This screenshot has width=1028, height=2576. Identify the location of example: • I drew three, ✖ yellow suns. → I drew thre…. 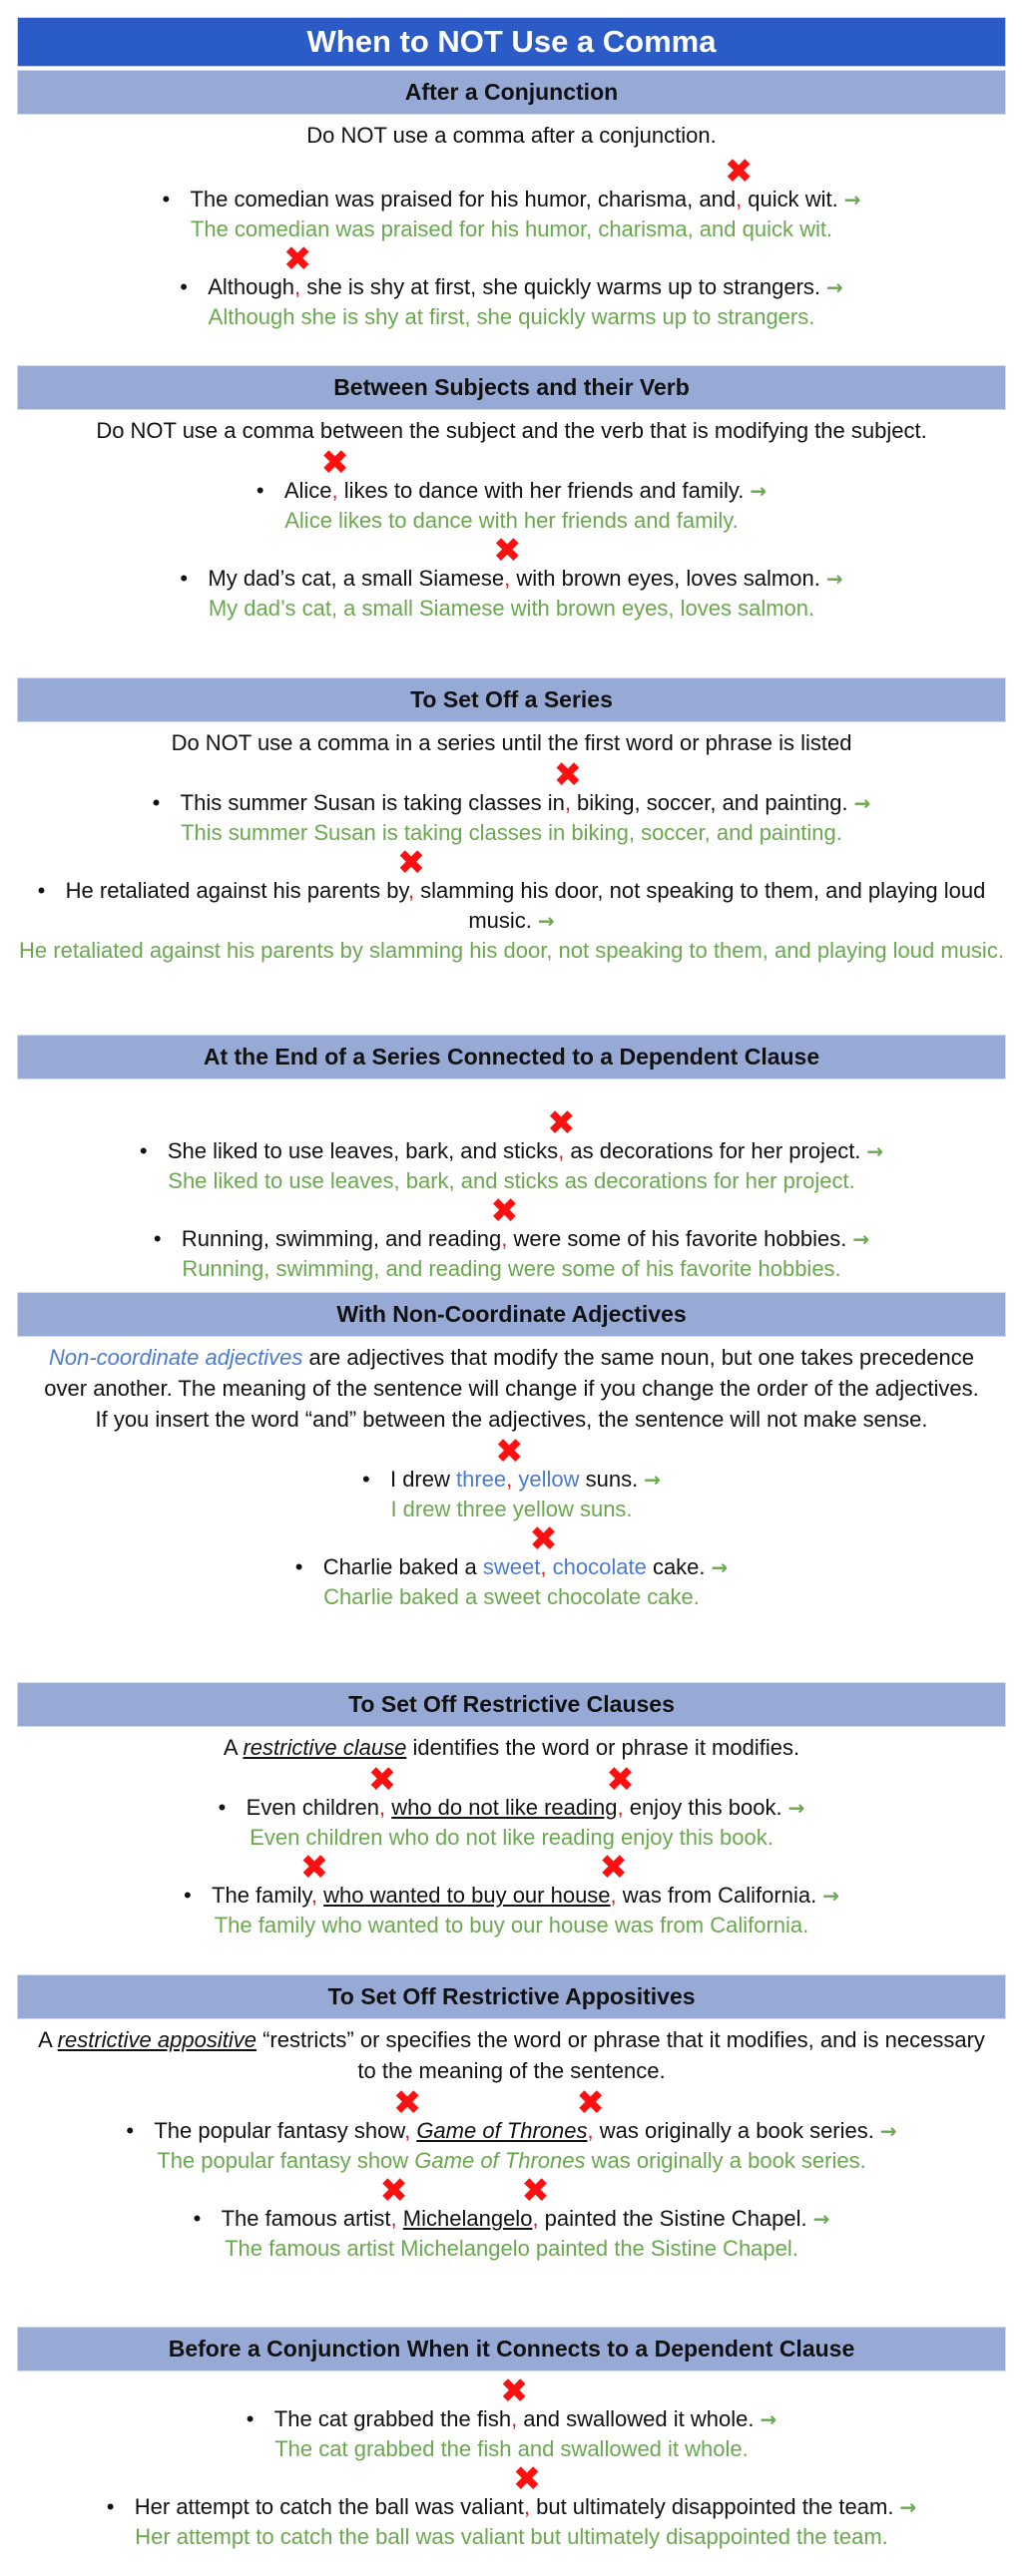
(511, 1478).